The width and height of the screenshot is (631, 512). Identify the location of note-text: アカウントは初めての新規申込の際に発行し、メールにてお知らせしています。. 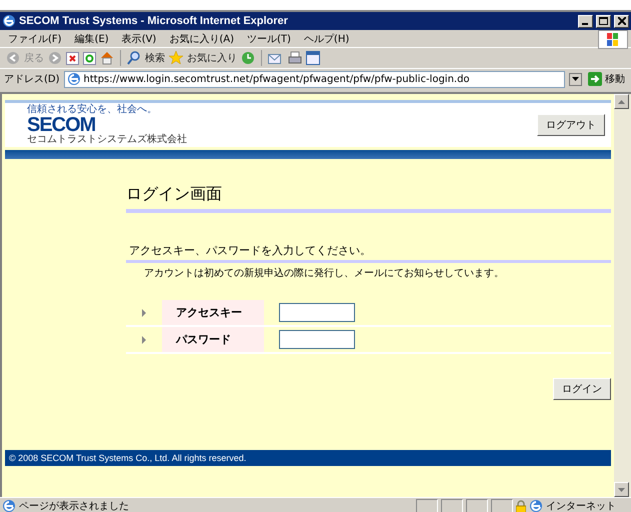
(324, 273).